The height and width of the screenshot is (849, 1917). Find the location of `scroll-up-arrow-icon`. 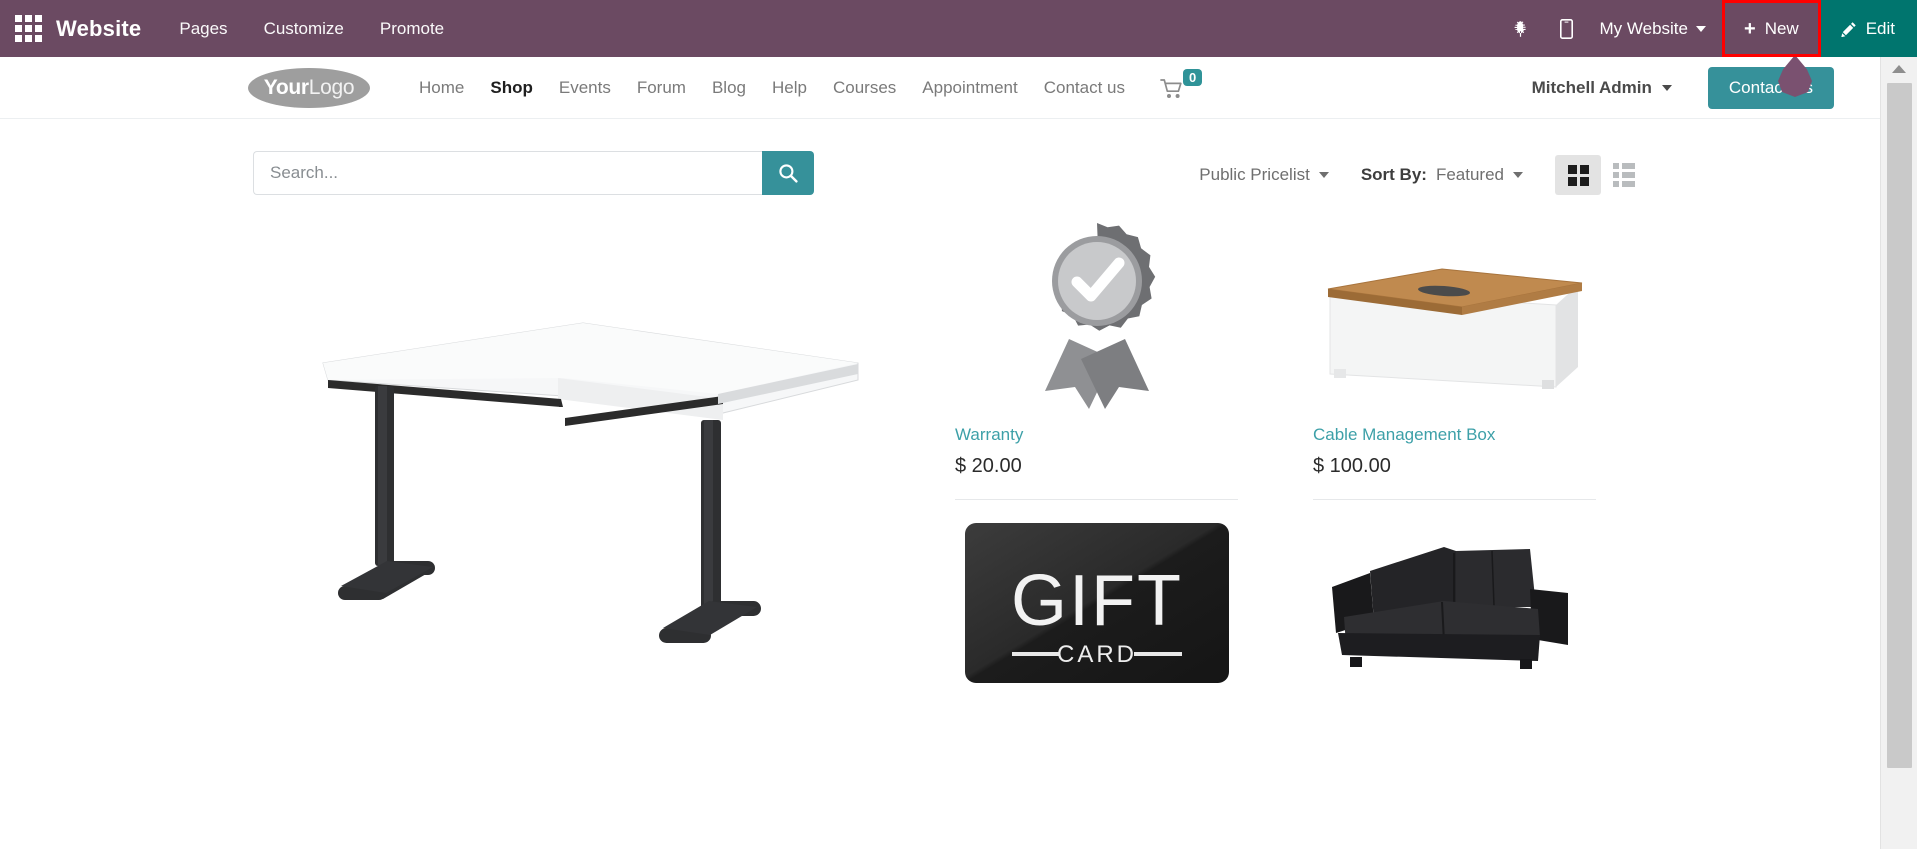

scroll-up-arrow-icon is located at coordinates (1899, 69).